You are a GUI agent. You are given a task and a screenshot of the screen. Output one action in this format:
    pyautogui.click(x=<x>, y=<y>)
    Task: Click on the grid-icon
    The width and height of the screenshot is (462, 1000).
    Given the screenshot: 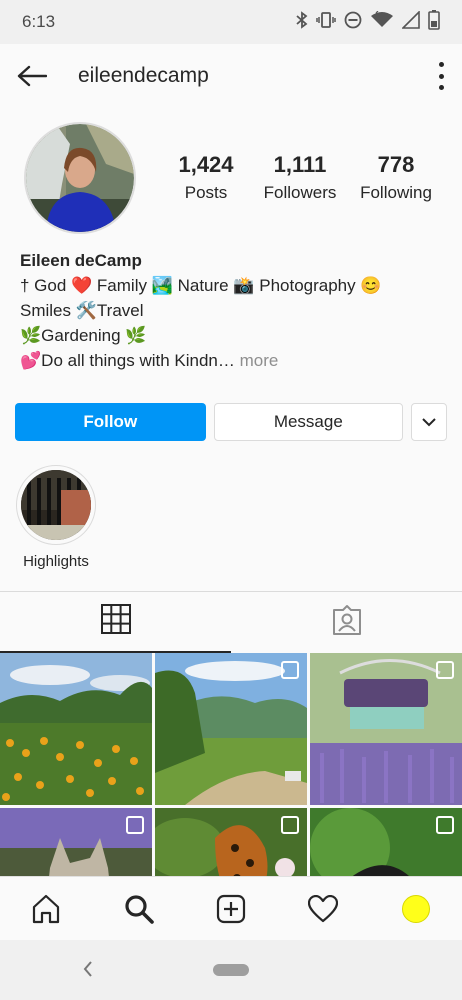 What is the action you would take?
    pyautogui.click(x=115, y=621)
    